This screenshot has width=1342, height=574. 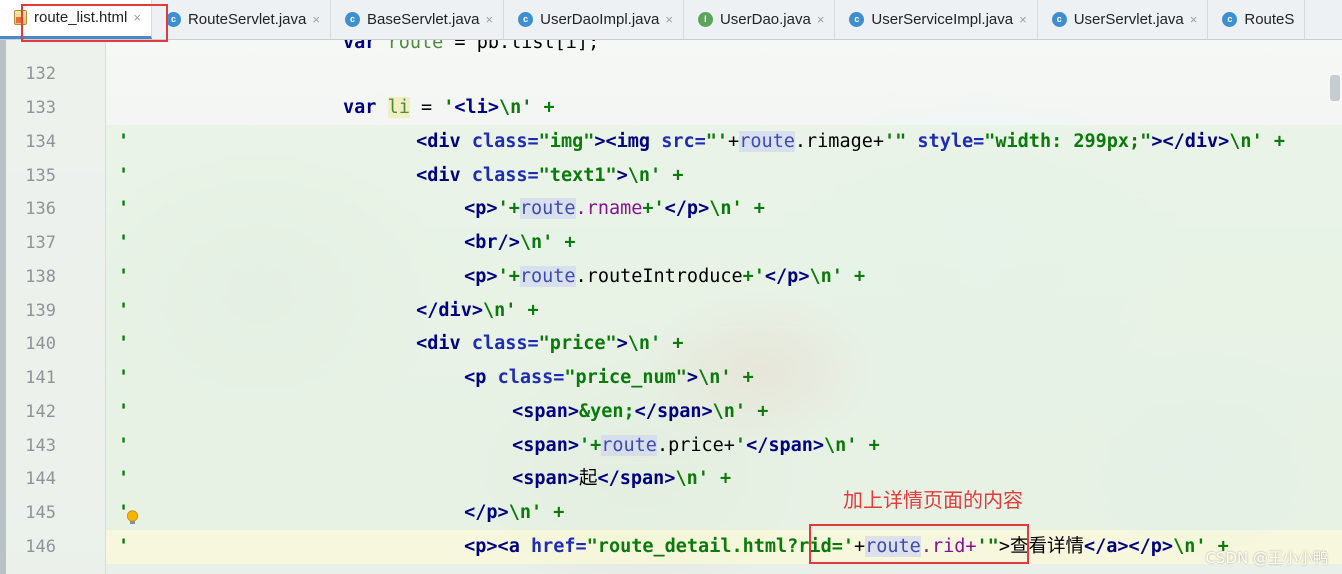 What do you see at coordinates (510, 107) in the screenshot?
I see `escape: \n` at bounding box center [510, 107].